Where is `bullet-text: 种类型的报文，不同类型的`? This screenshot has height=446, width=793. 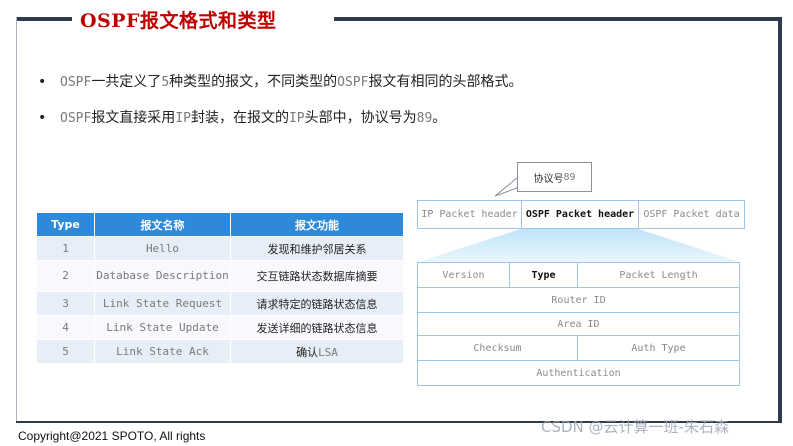 bullet-text: 种类型的报文，不同类型的 is located at coordinates (253, 82).